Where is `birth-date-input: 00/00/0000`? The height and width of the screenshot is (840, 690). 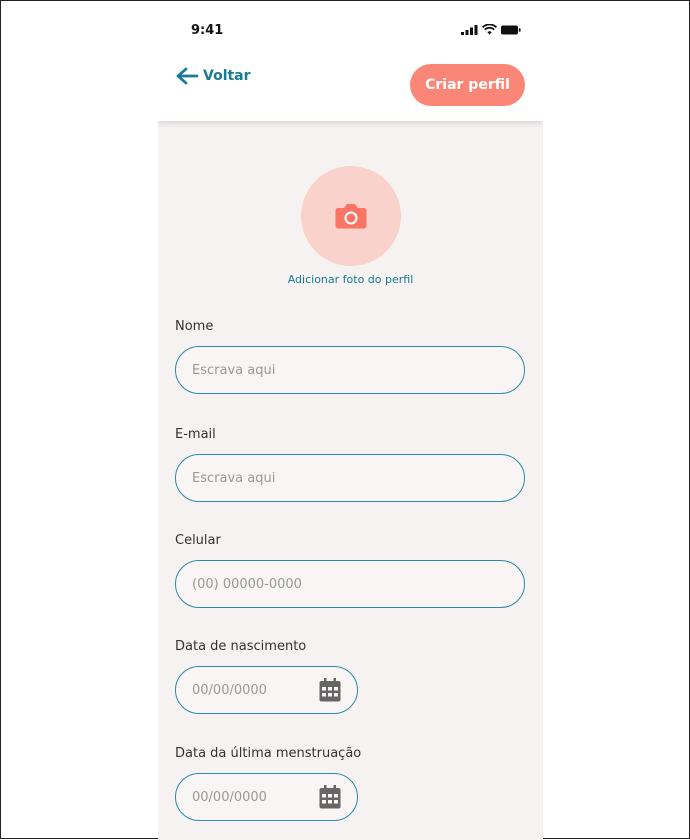 birth-date-input: 00/00/0000 is located at coordinates (266, 690).